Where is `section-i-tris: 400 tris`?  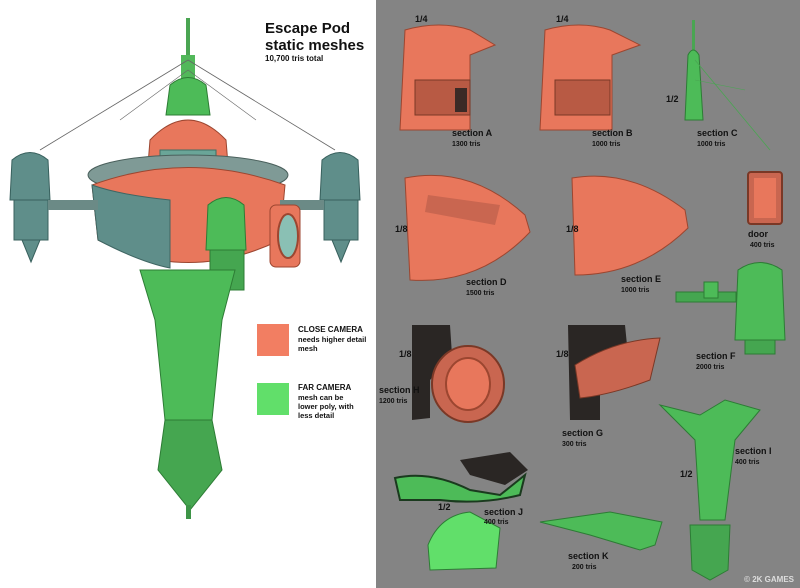 section-i-tris: 400 tris is located at coordinates (747, 462).